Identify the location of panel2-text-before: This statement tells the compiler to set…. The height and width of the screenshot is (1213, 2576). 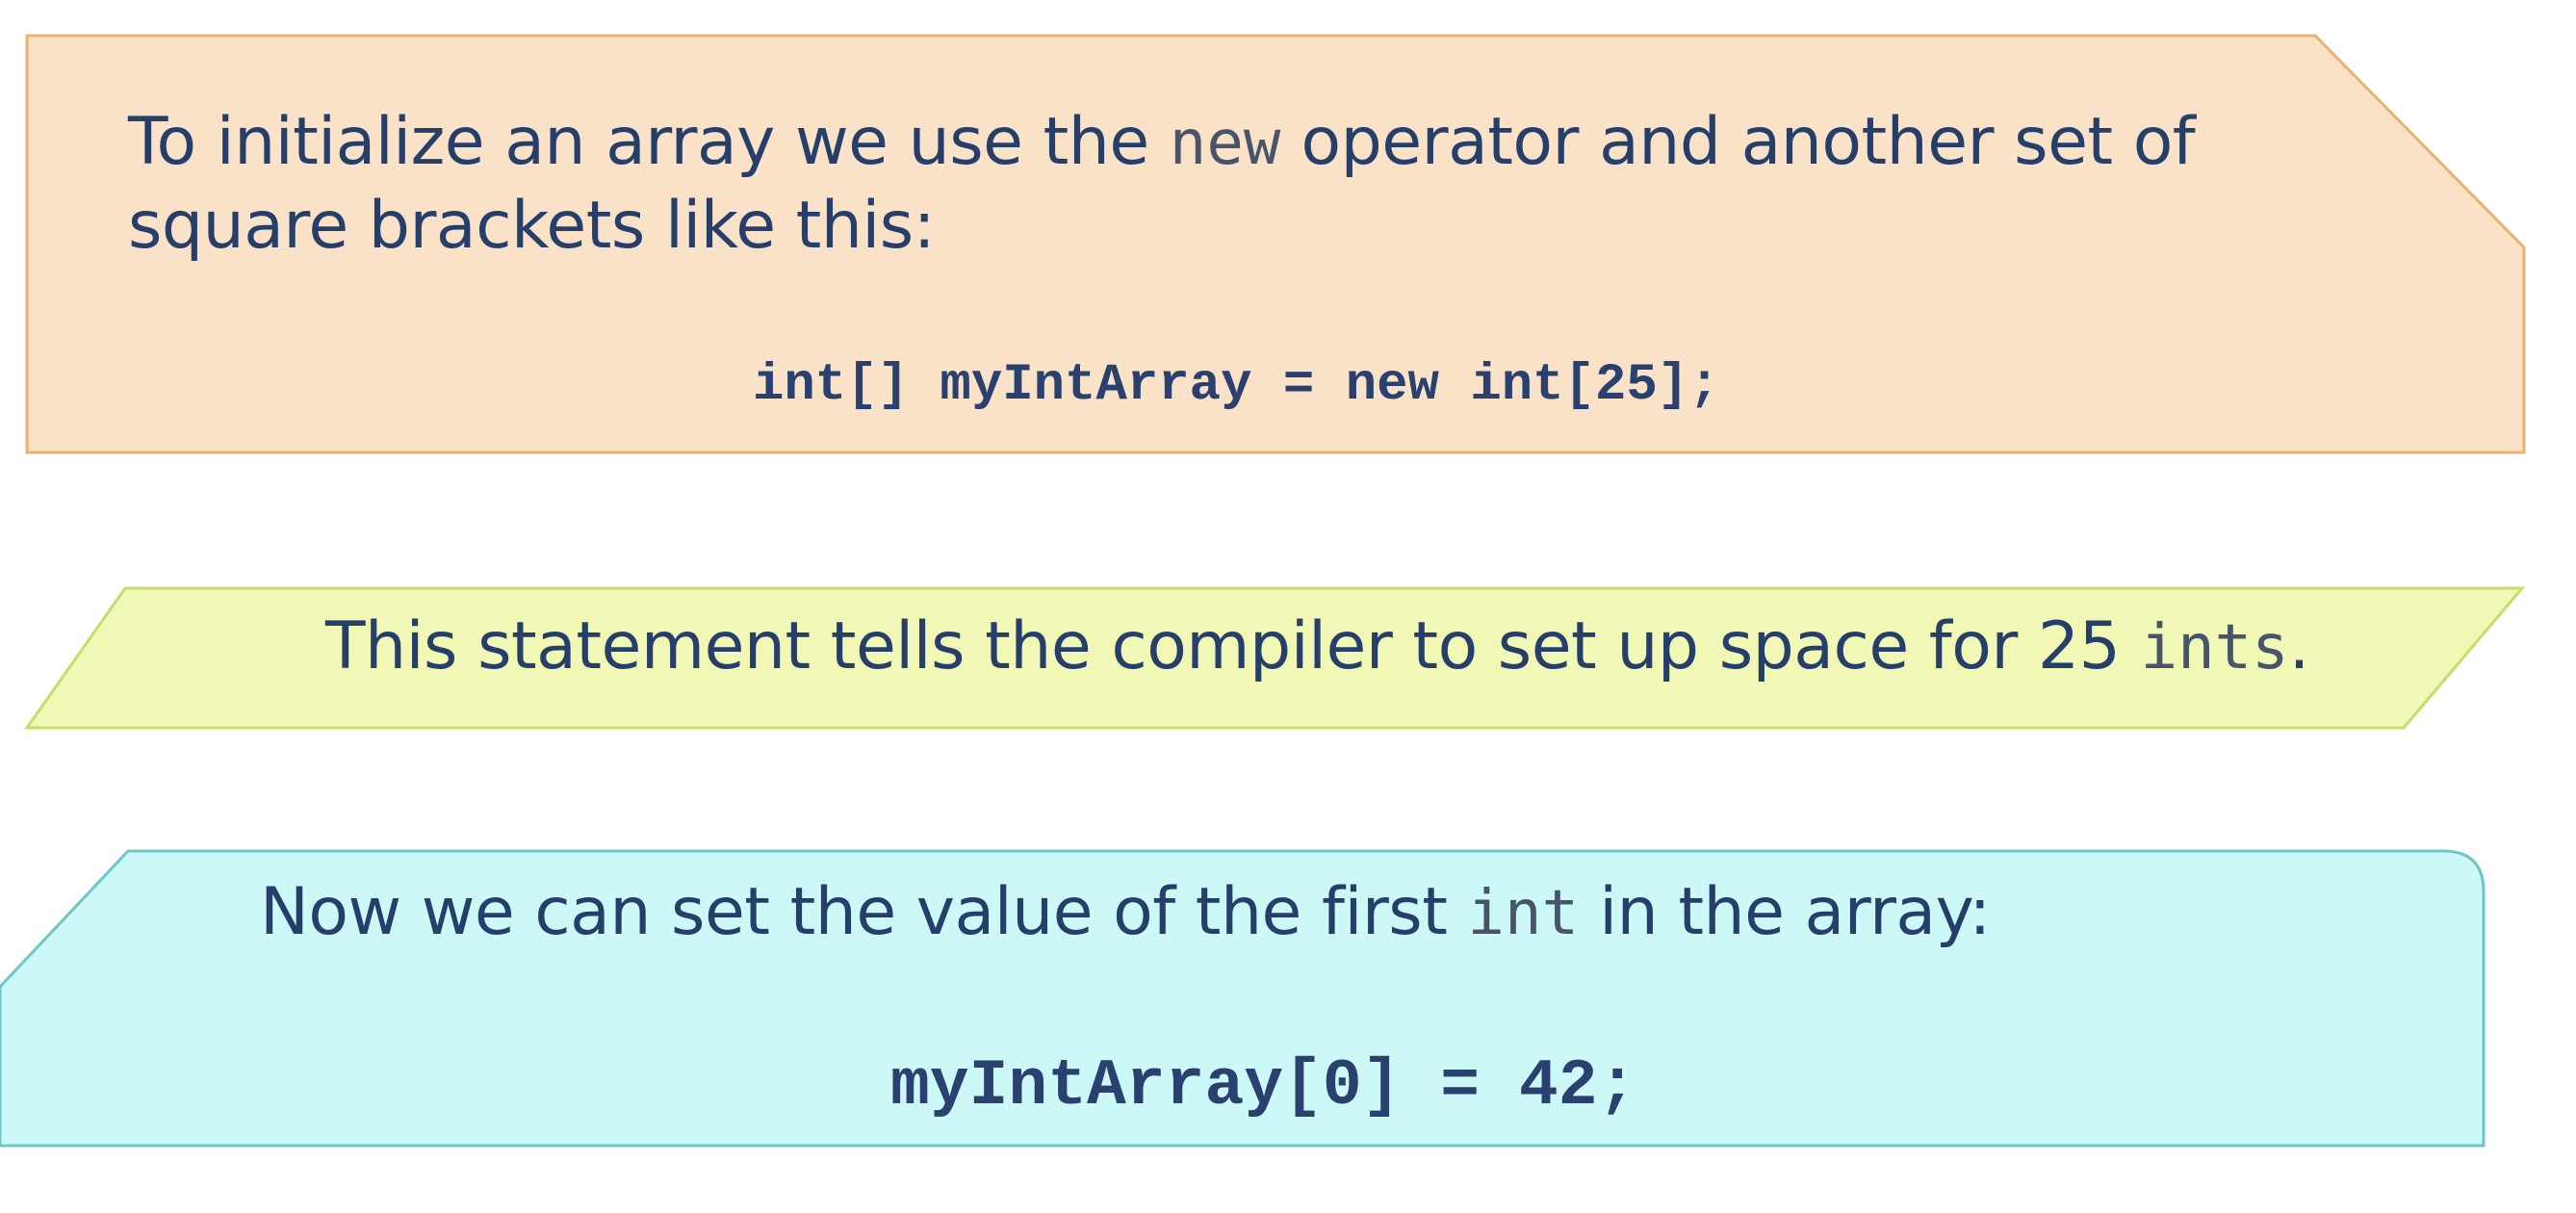
(1233, 646).